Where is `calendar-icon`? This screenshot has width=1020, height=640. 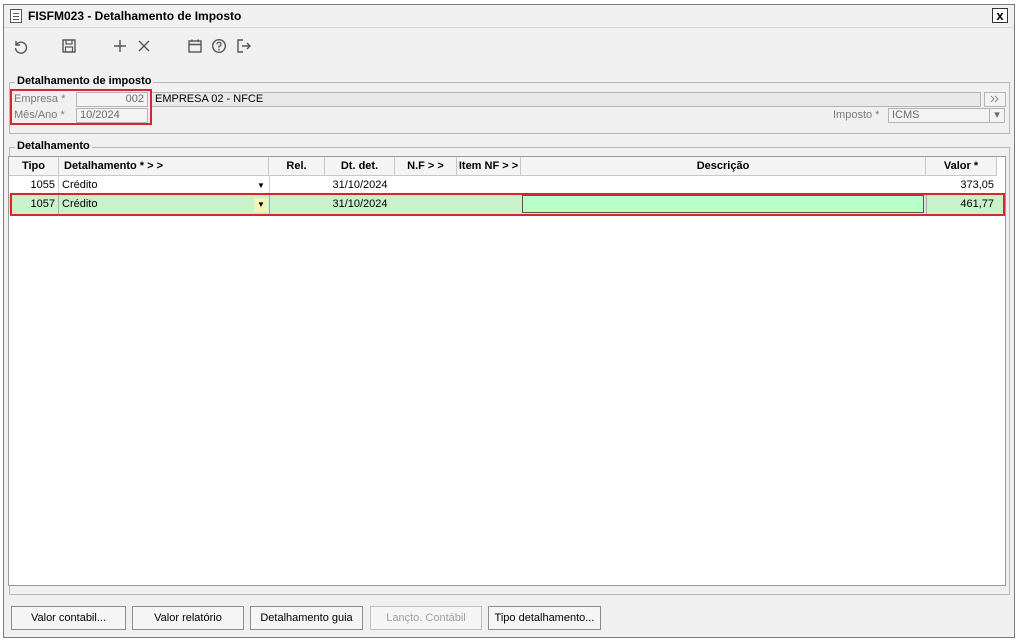 calendar-icon is located at coordinates (195, 46).